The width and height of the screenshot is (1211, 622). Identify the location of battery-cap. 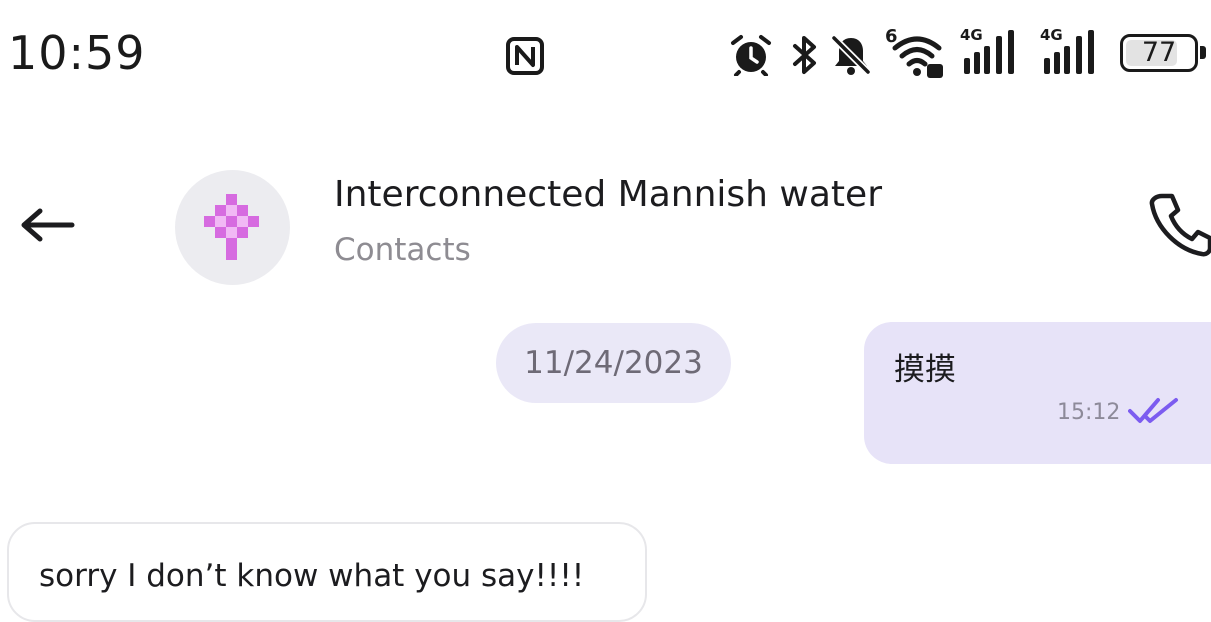
(1203, 52).